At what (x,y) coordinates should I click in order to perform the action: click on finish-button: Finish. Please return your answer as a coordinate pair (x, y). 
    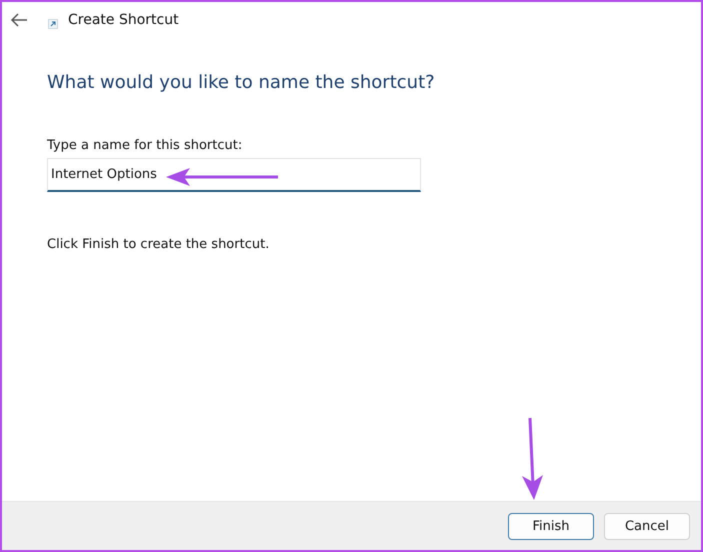
    Looking at the image, I should click on (551, 526).